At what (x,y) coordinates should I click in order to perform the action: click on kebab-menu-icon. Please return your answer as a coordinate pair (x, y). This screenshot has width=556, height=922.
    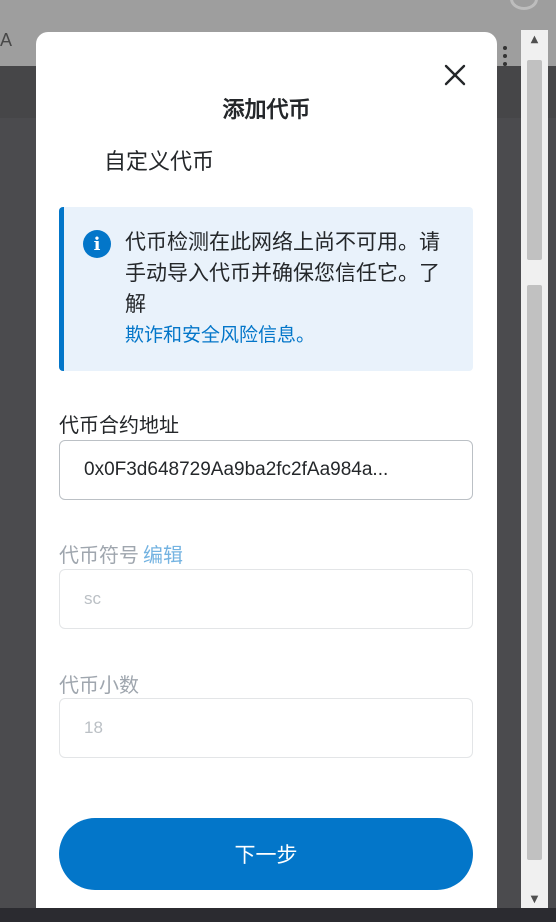
    Looking at the image, I should click on (505, 56).